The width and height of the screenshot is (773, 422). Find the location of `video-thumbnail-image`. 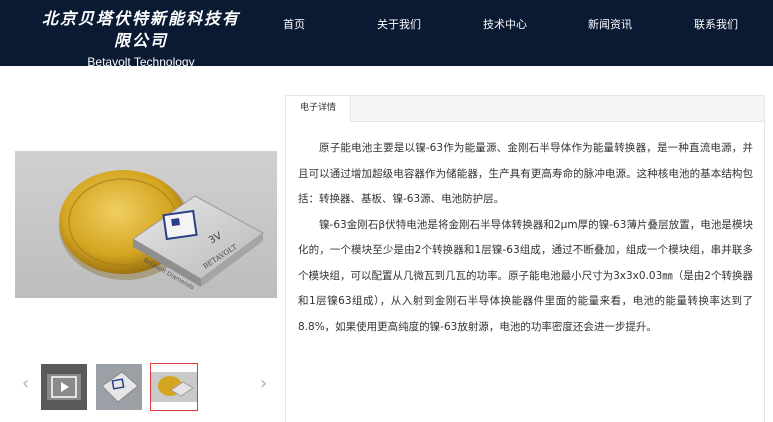

video-thumbnail-image is located at coordinates (64, 387).